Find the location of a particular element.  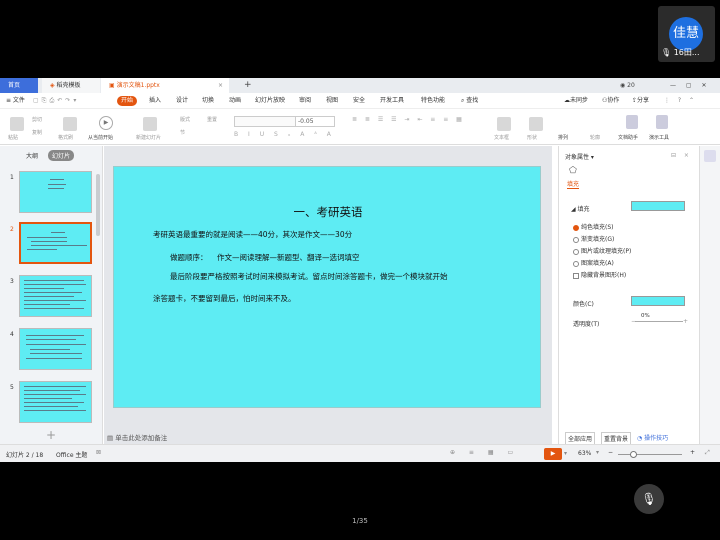

tab-home: 首页 is located at coordinates (19, 85).